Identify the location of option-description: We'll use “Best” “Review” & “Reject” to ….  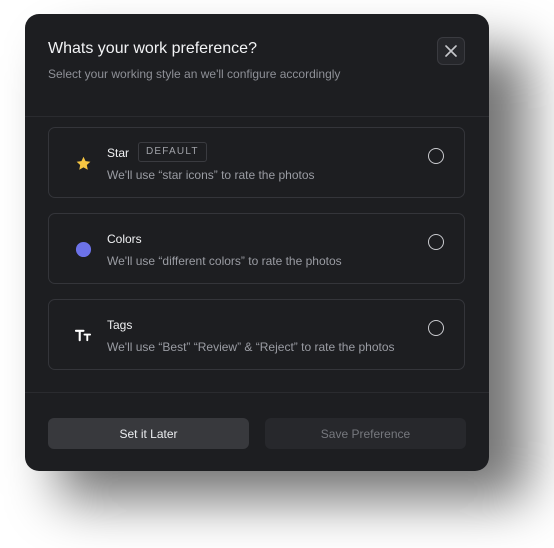
(251, 347).